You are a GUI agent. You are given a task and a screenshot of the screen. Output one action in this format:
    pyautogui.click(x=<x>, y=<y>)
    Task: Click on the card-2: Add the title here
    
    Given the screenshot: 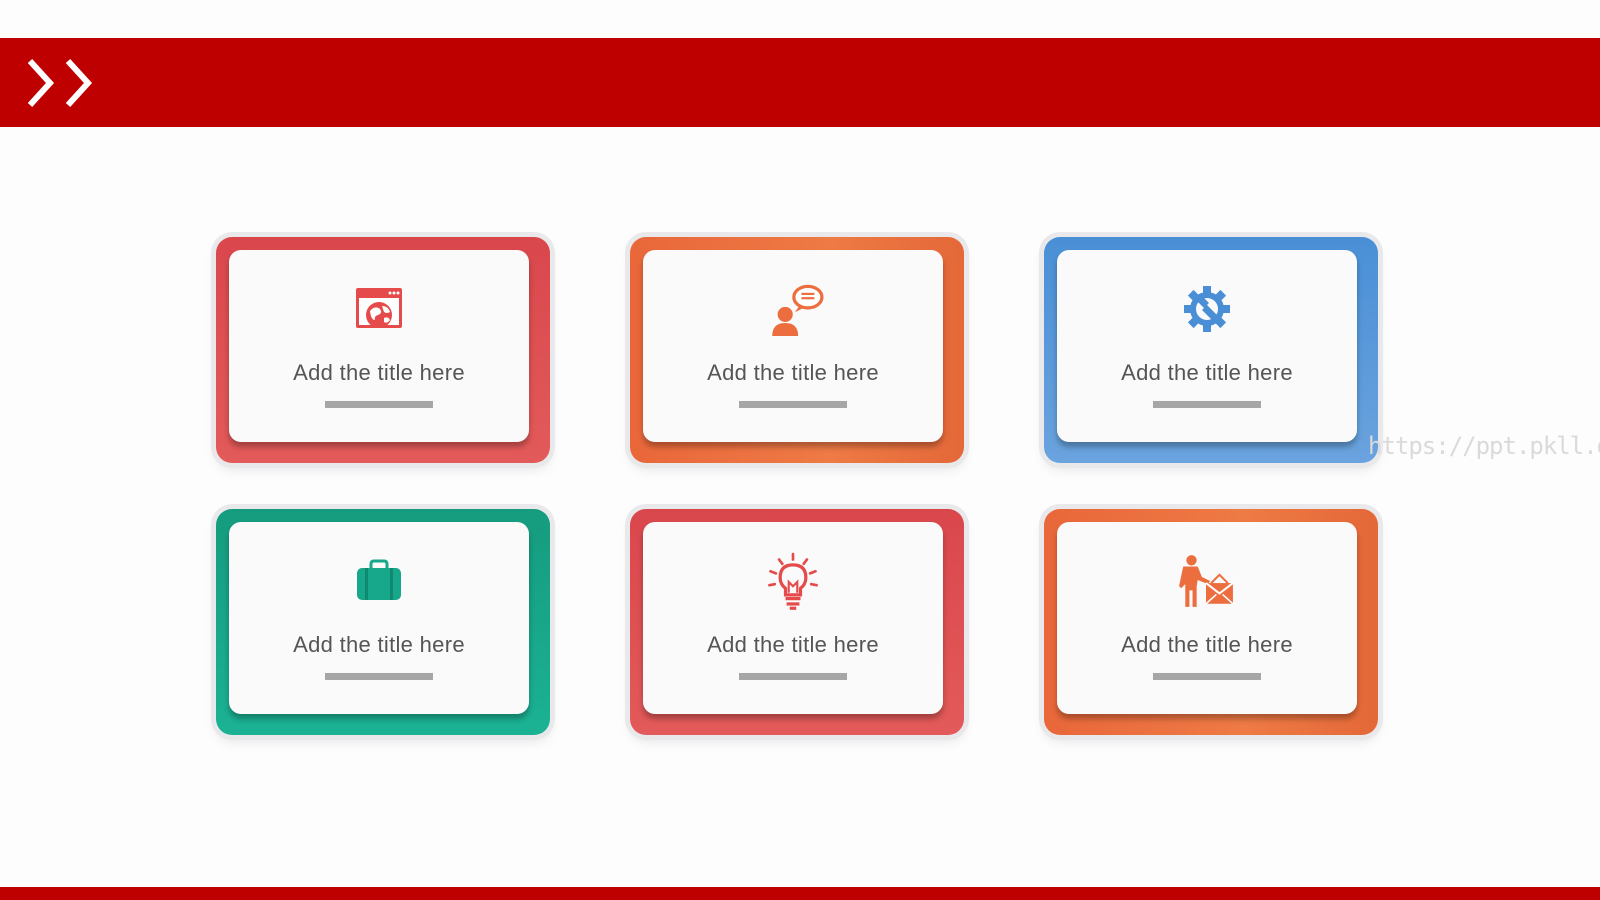 What is the action you would take?
    pyautogui.click(x=797, y=350)
    